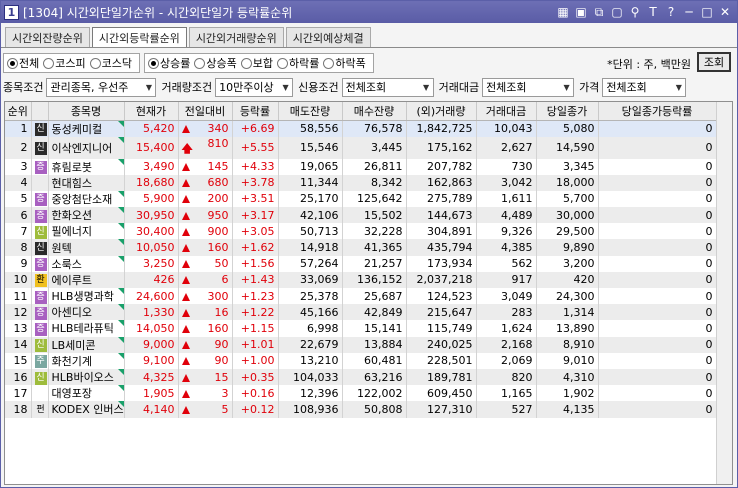 This screenshot has width=738, height=488. What do you see at coordinates (110, 63) in the screenshot?
I see `radio-kosdaq: 코스닥` at bounding box center [110, 63].